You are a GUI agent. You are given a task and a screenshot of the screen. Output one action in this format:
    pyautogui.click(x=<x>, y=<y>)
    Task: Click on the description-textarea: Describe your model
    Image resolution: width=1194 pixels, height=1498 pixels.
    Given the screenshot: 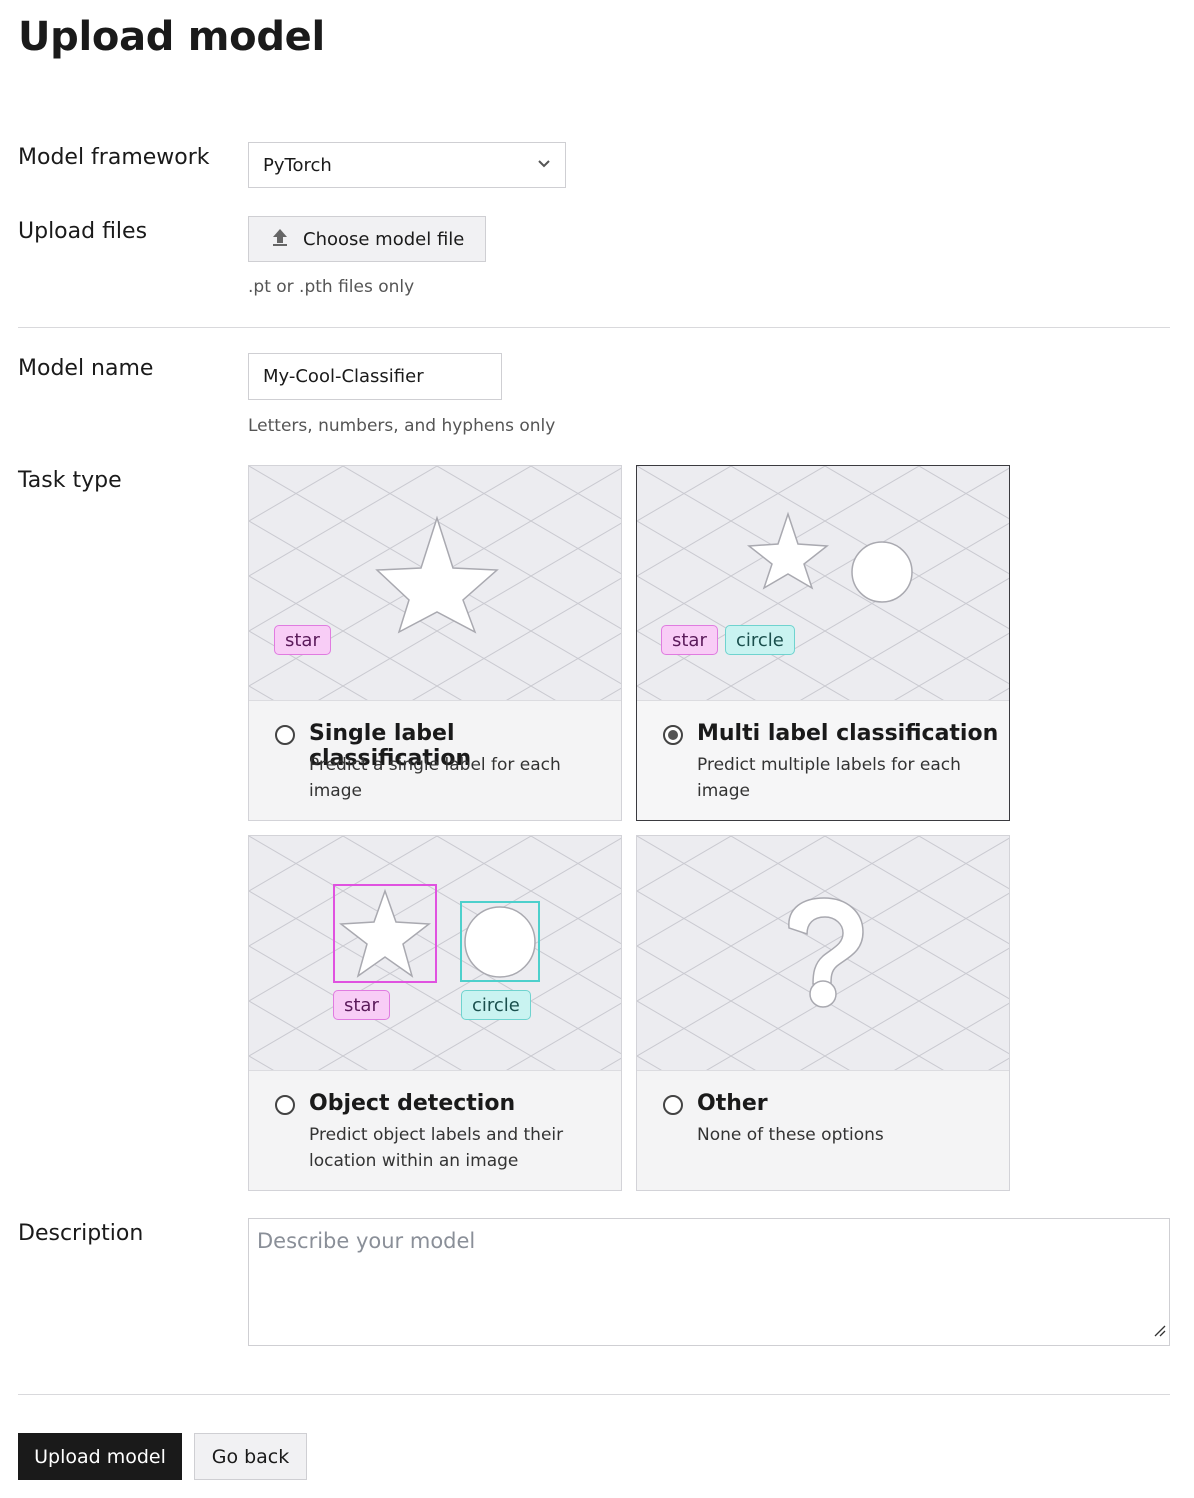 What is the action you would take?
    pyautogui.click(x=709, y=1282)
    